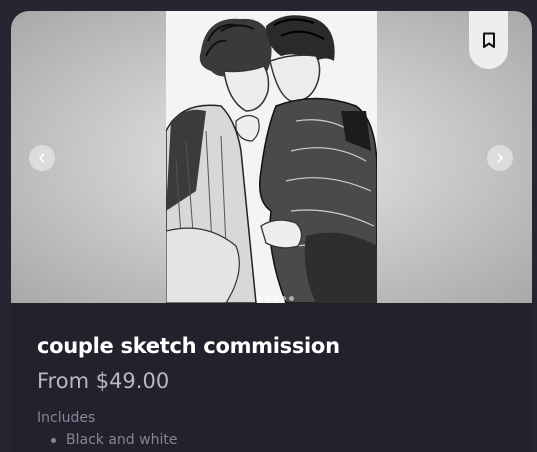  What do you see at coordinates (103, 381) in the screenshot?
I see `product-price: From $49.00` at bounding box center [103, 381].